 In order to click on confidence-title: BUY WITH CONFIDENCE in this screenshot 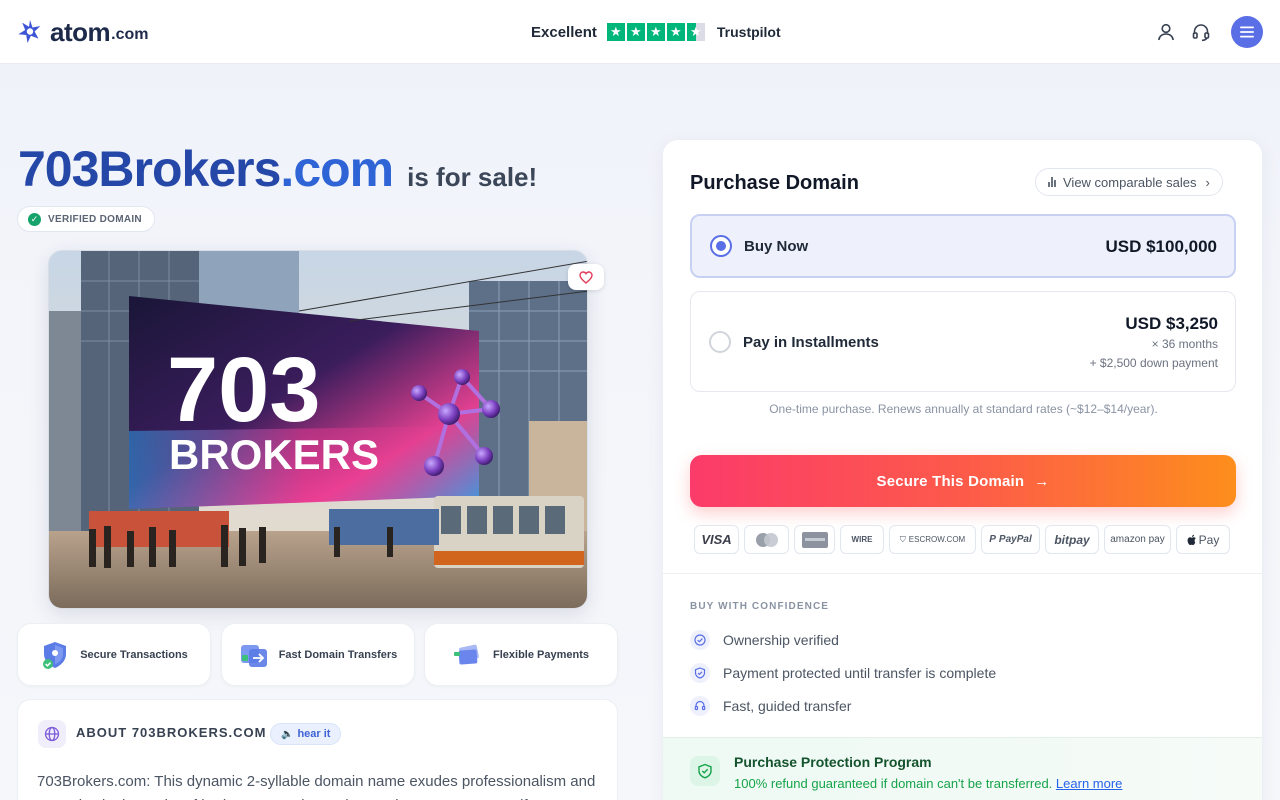, I will do `click(760, 606)`.